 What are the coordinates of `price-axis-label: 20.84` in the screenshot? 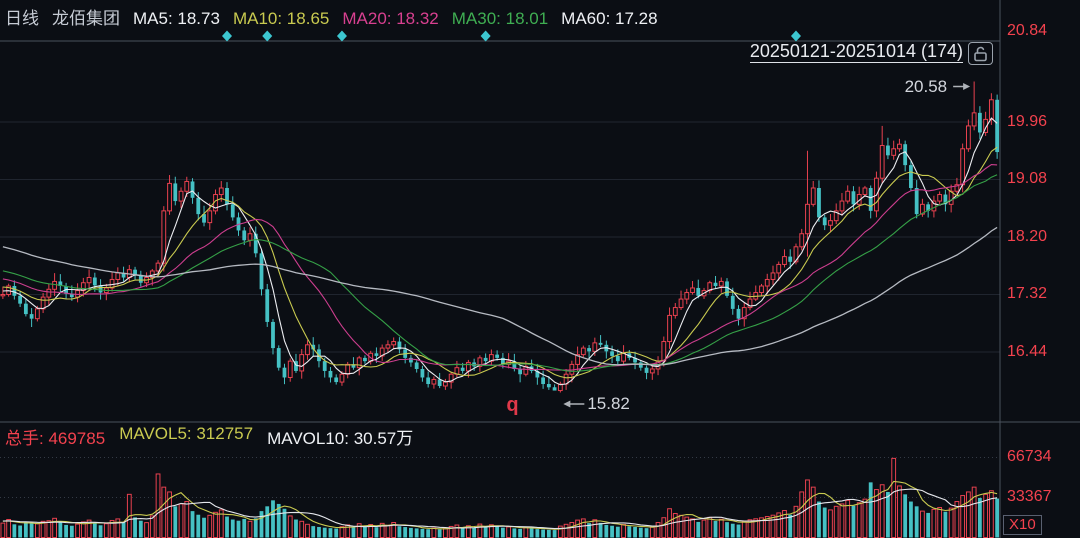 It's located at (1027, 30).